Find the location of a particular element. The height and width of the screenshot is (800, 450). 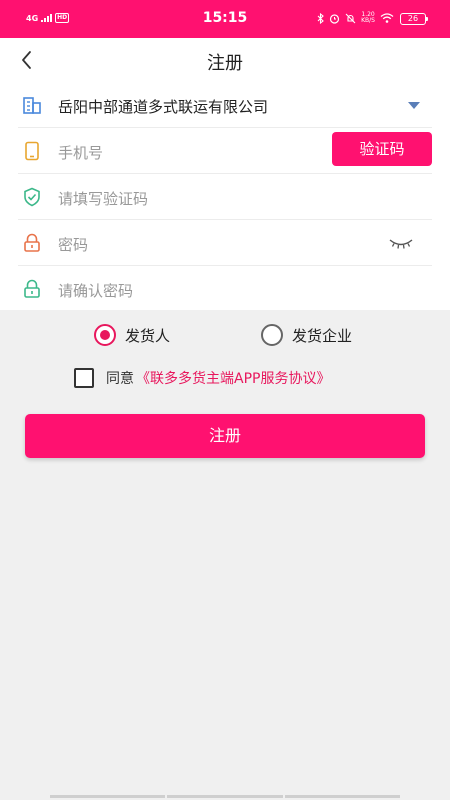

agreement-row: 同意 《联多多货主端APP服务协议》 is located at coordinates (202, 378).